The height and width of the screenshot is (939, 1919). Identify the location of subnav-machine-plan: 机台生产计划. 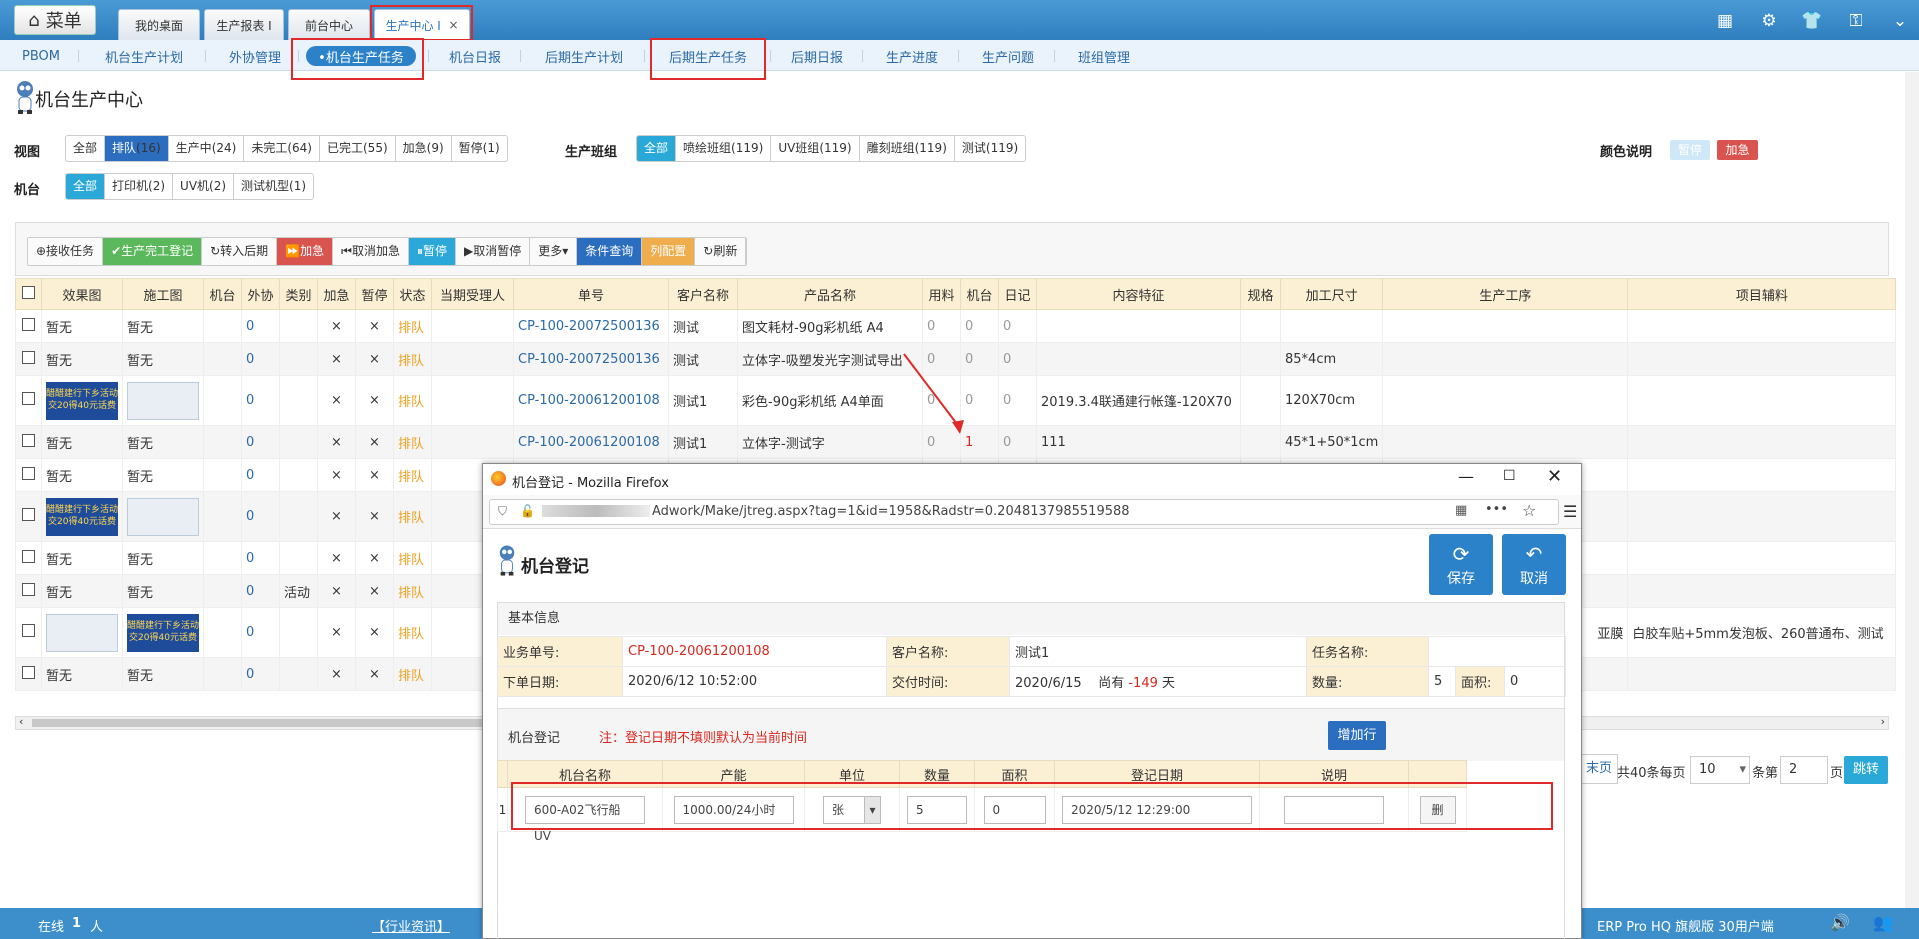
(144, 56).